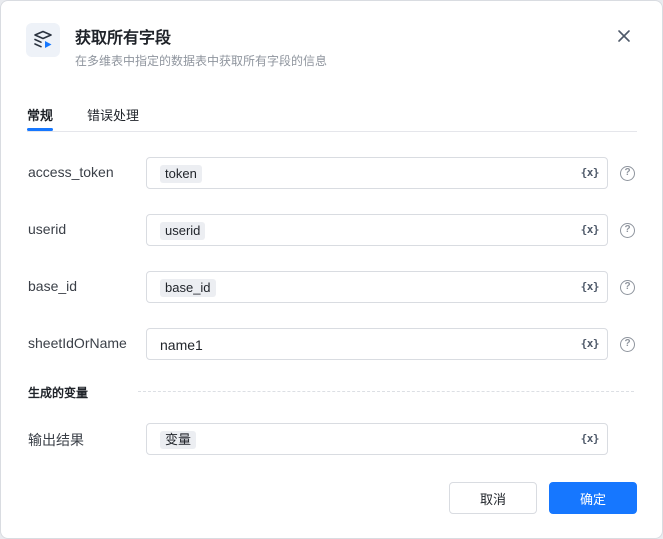 The height and width of the screenshot is (539, 663). What do you see at coordinates (178, 440) in the screenshot?
I see `variable-chip: 变量` at bounding box center [178, 440].